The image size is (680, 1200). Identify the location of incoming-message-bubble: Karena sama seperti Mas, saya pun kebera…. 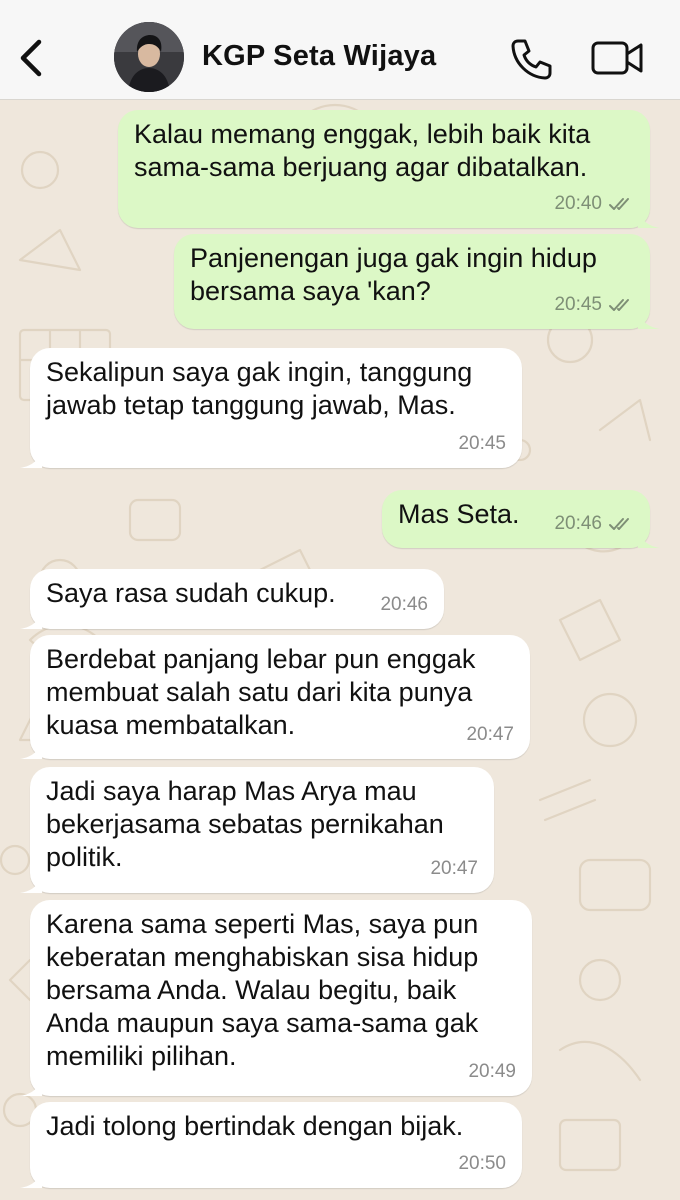
(276, 998).